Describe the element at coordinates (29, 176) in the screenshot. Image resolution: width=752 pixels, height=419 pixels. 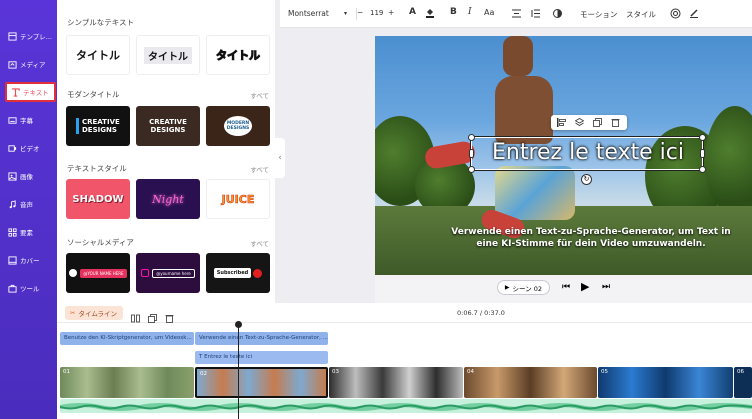
I see `sidebar-item-images: 画像` at that location.